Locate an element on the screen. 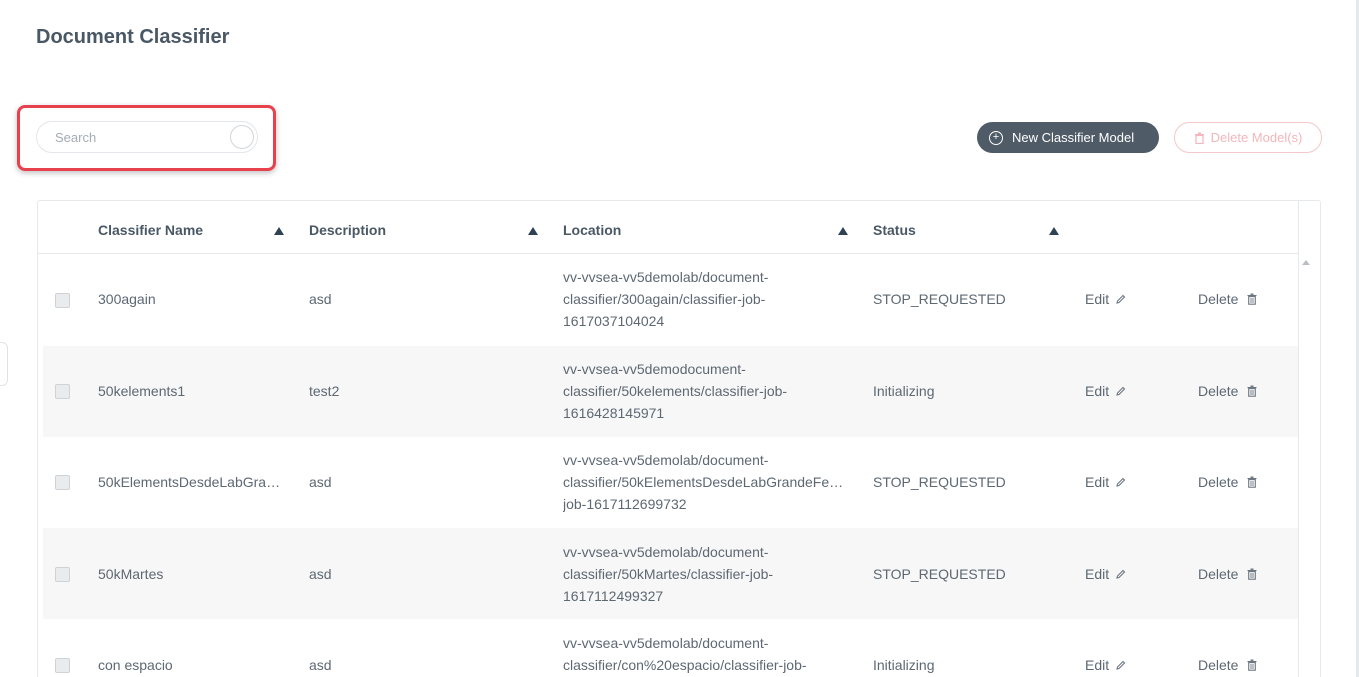 The height and width of the screenshot is (677, 1359). column-header-location: Location is located at coordinates (592, 230).